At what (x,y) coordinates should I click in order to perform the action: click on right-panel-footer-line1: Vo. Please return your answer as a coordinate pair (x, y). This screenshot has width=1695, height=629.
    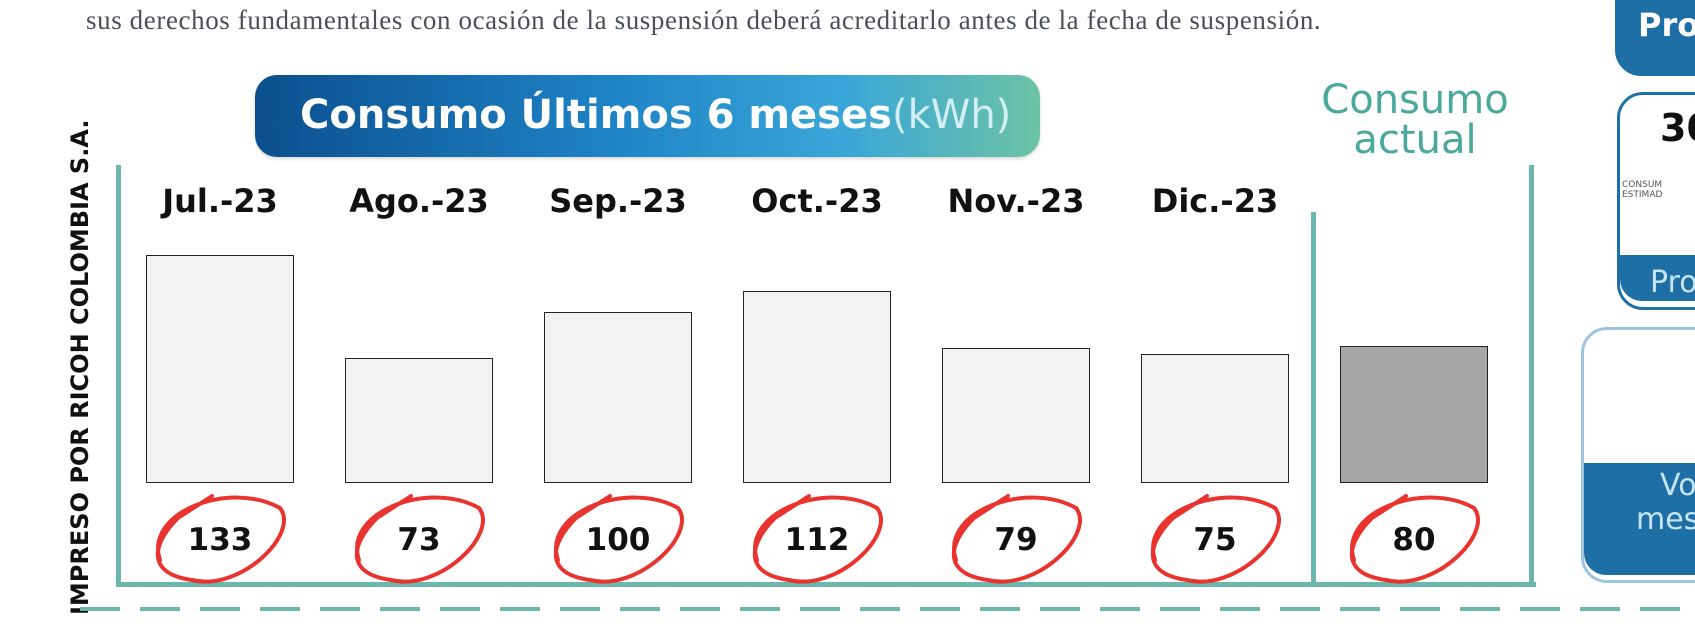
    Looking at the image, I should click on (1677, 485).